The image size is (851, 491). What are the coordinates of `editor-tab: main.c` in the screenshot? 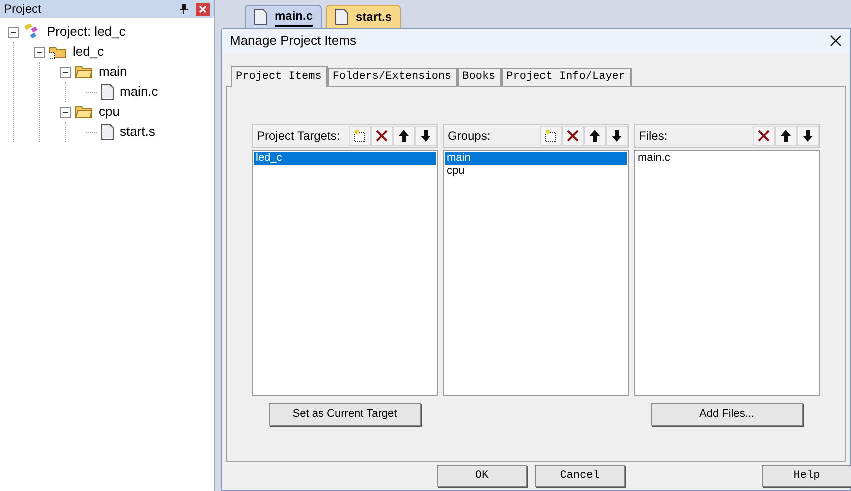 It's located at (283, 16).